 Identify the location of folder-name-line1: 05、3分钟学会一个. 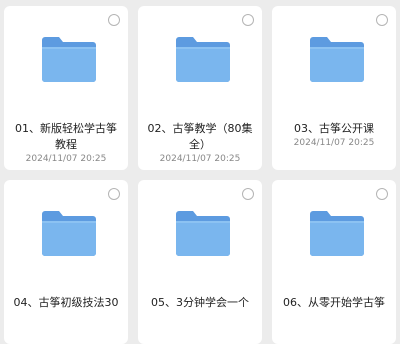
(200, 302).